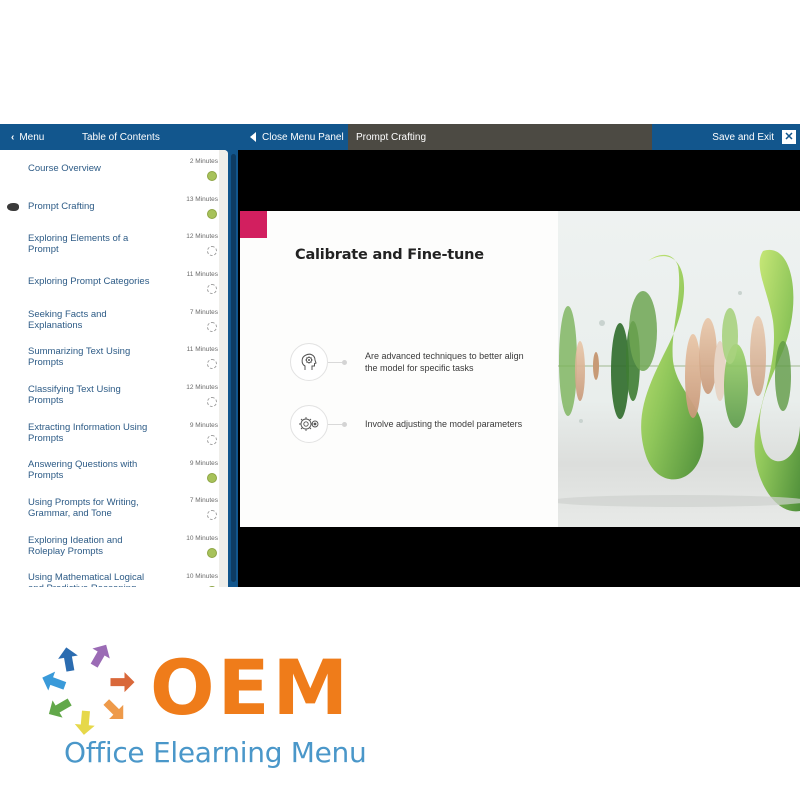  What do you see at coordinates (309, 424) in the screenshot?
I see `gears-icon` at bounding box center [309, 424].